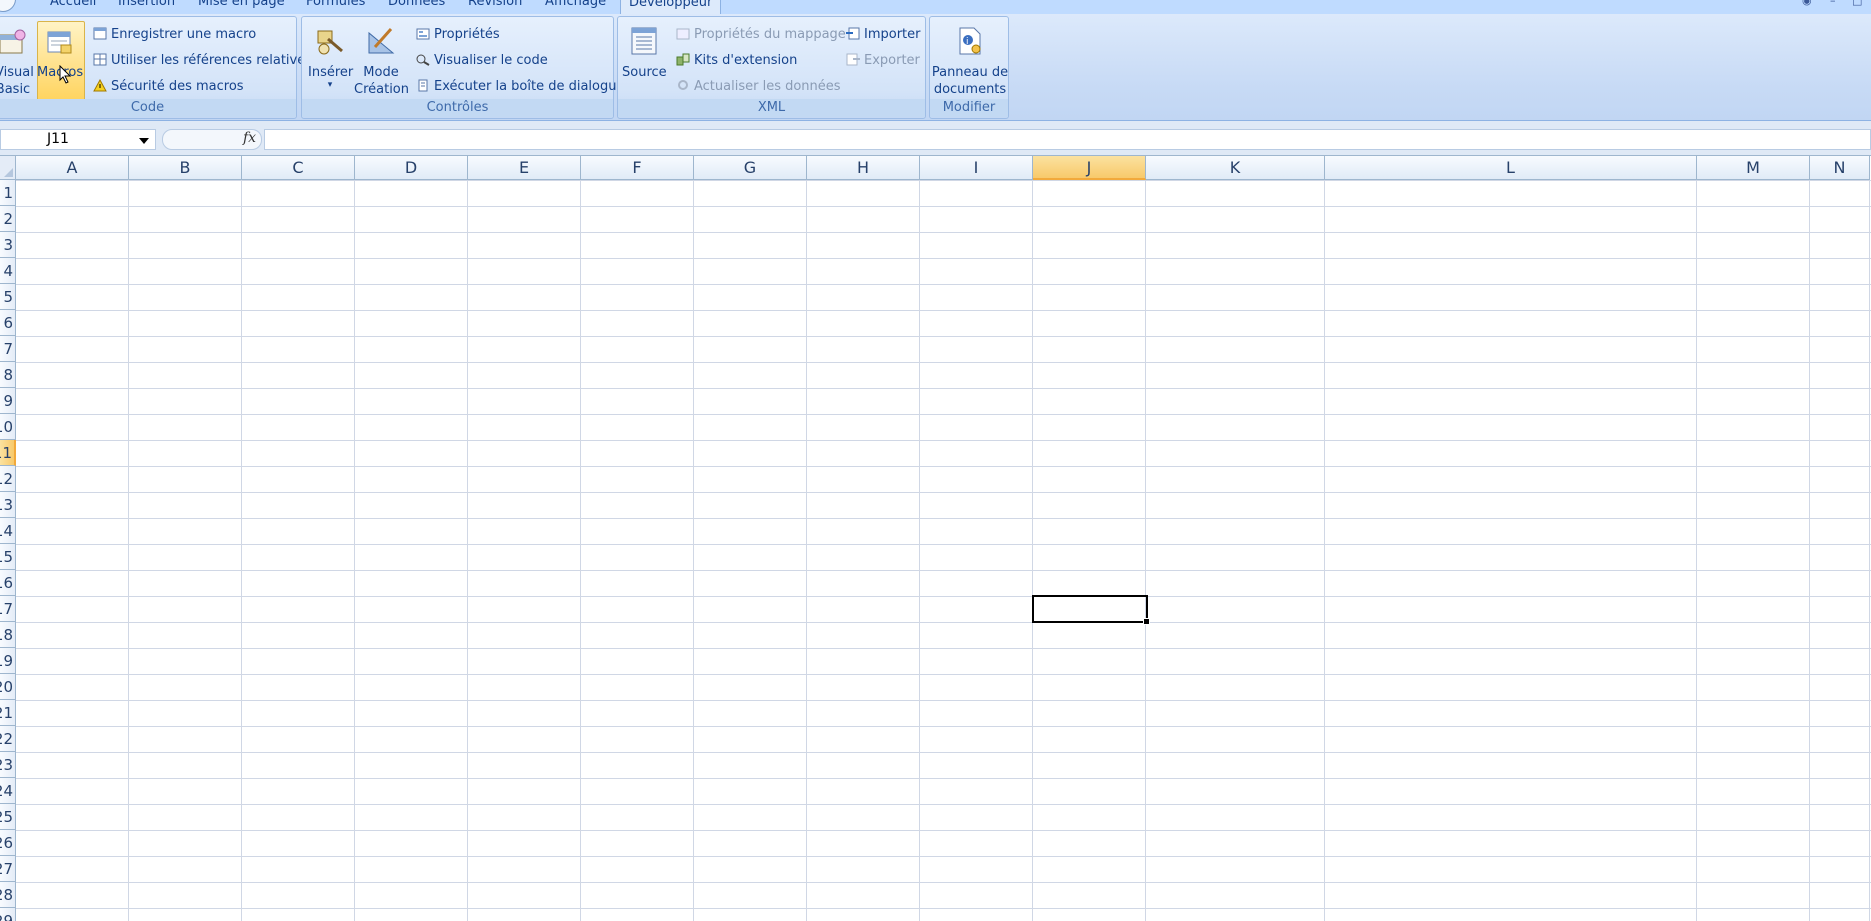 Image resolution: width=1871 pixels, height=921 pixels. I want to click on row-header-21: 21, so click(8, 713).